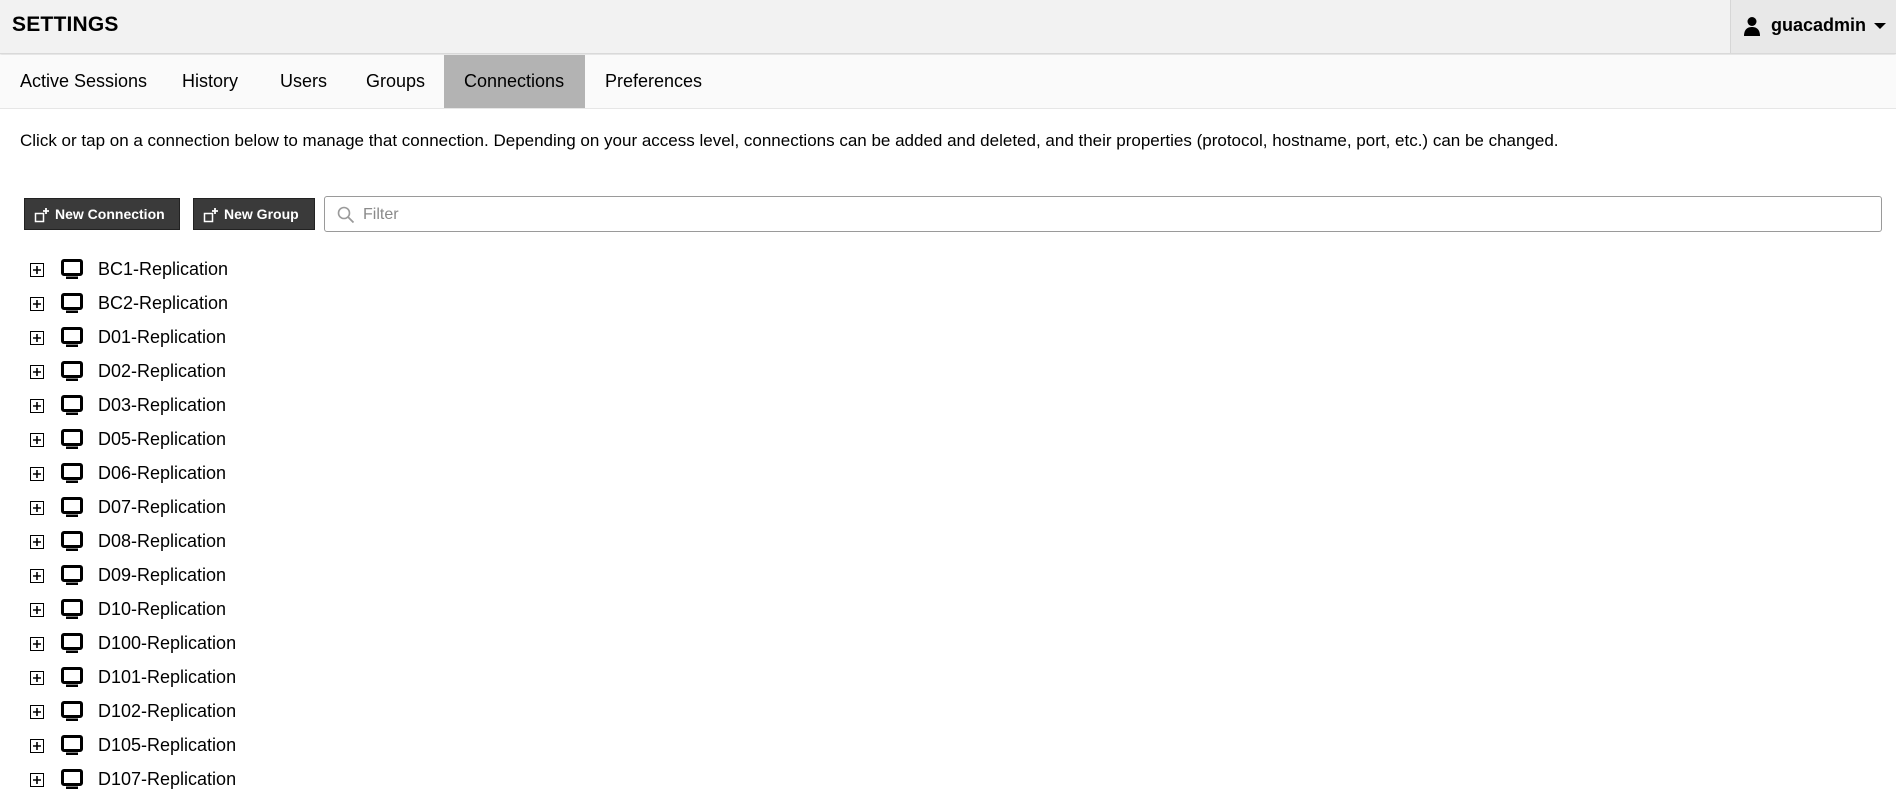  I want to click on new-group-button: New Group, so click(254, 214).